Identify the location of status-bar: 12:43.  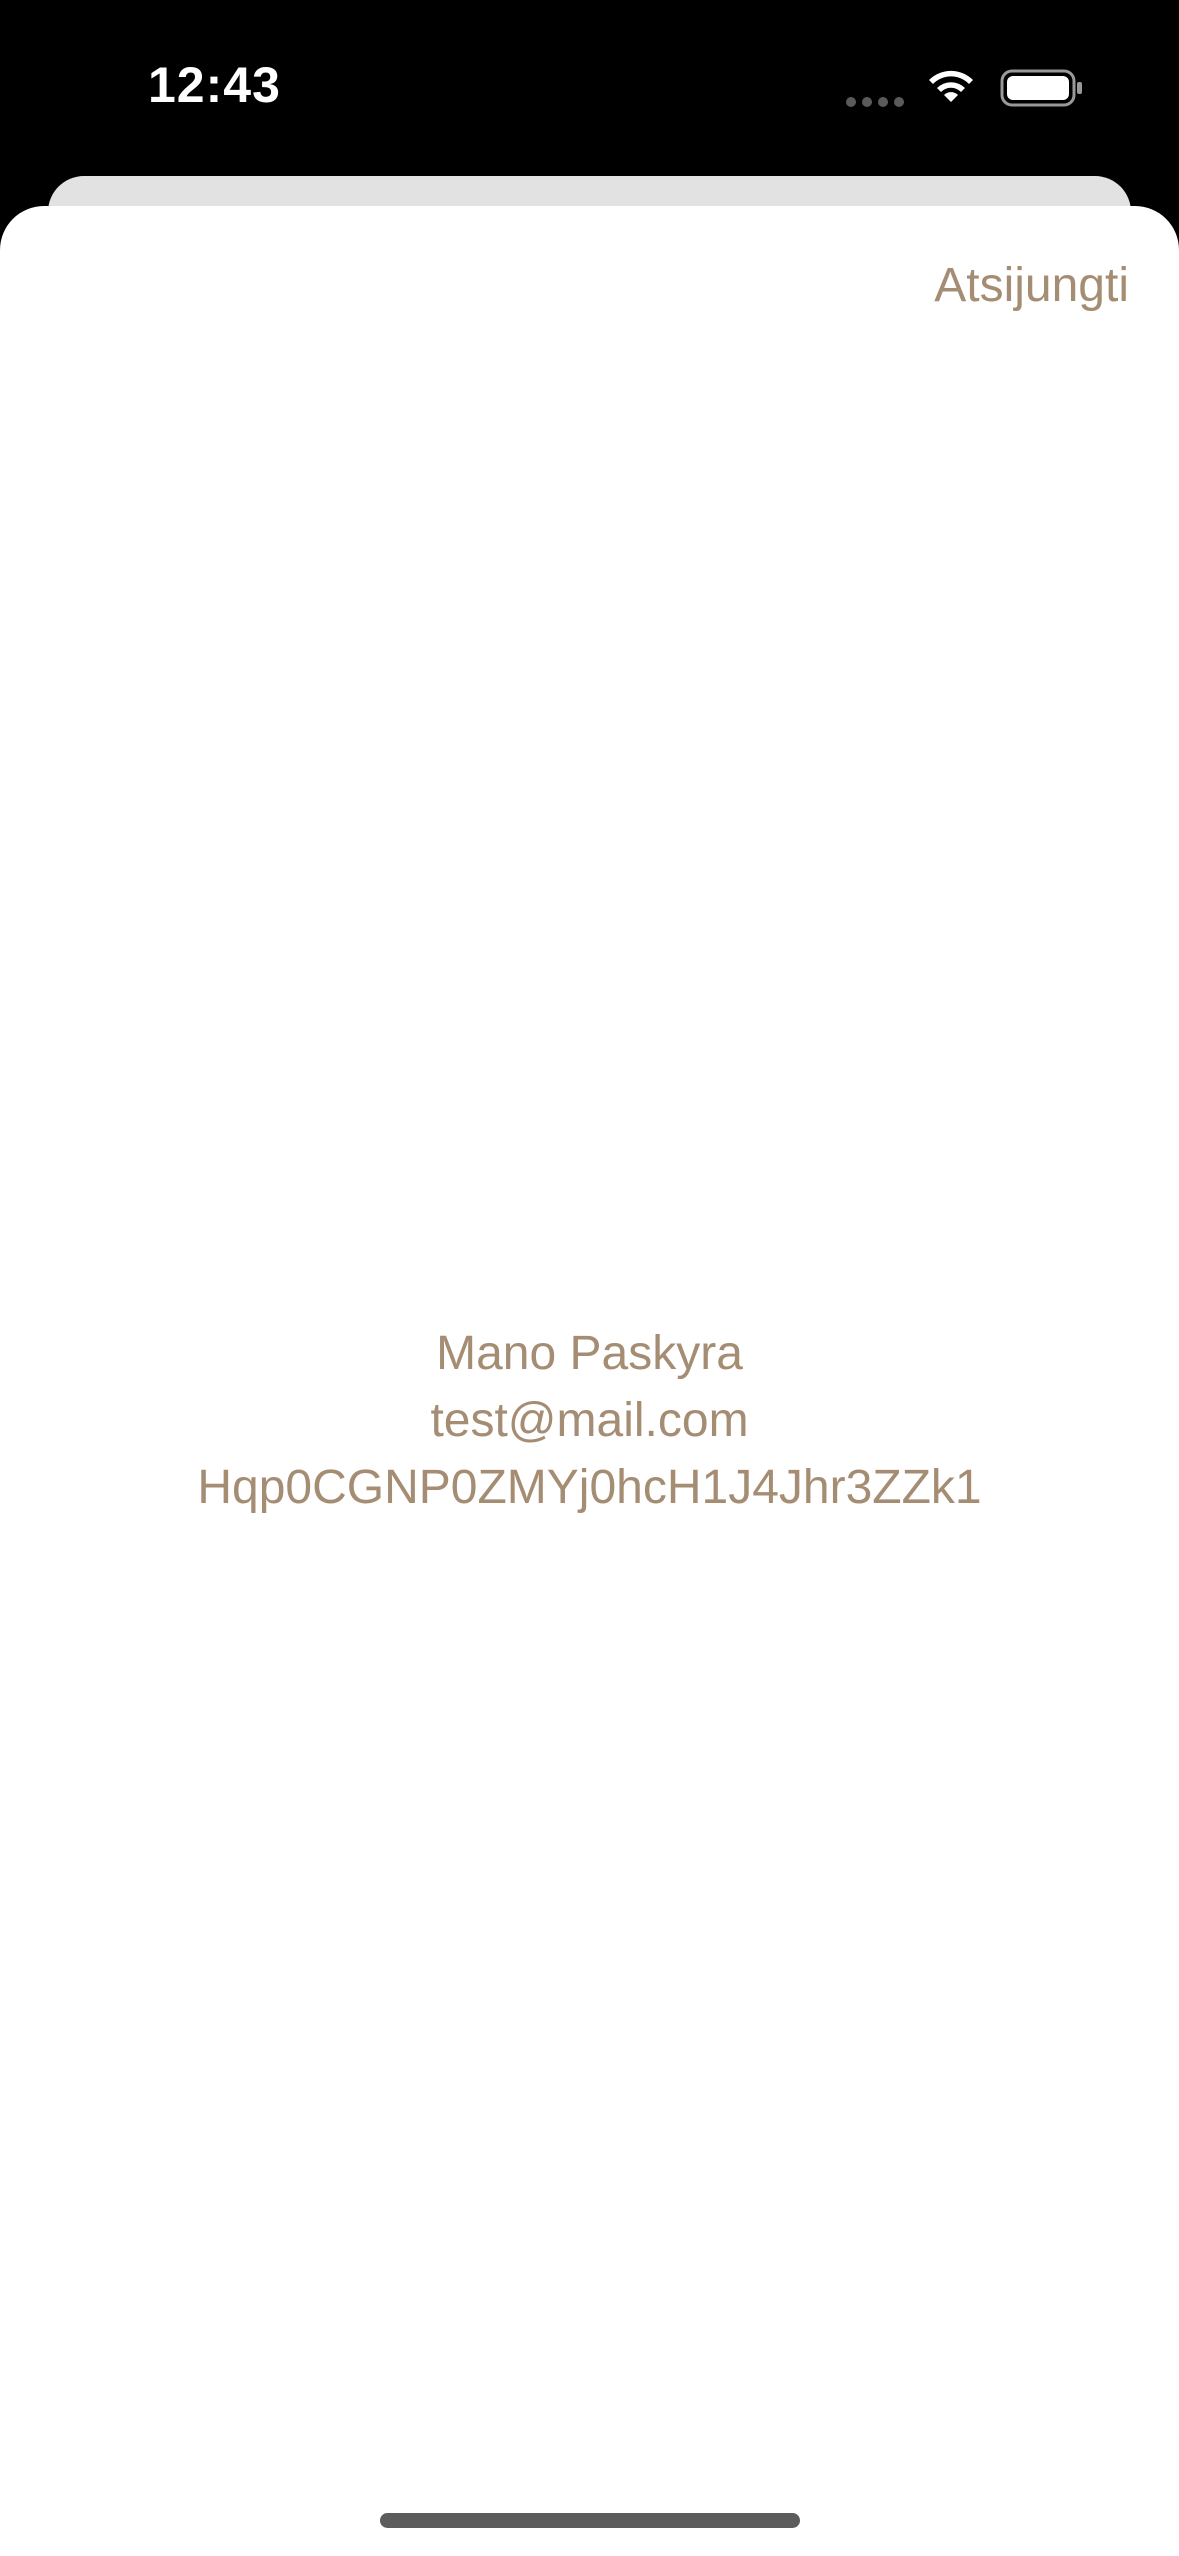
(589, 85).